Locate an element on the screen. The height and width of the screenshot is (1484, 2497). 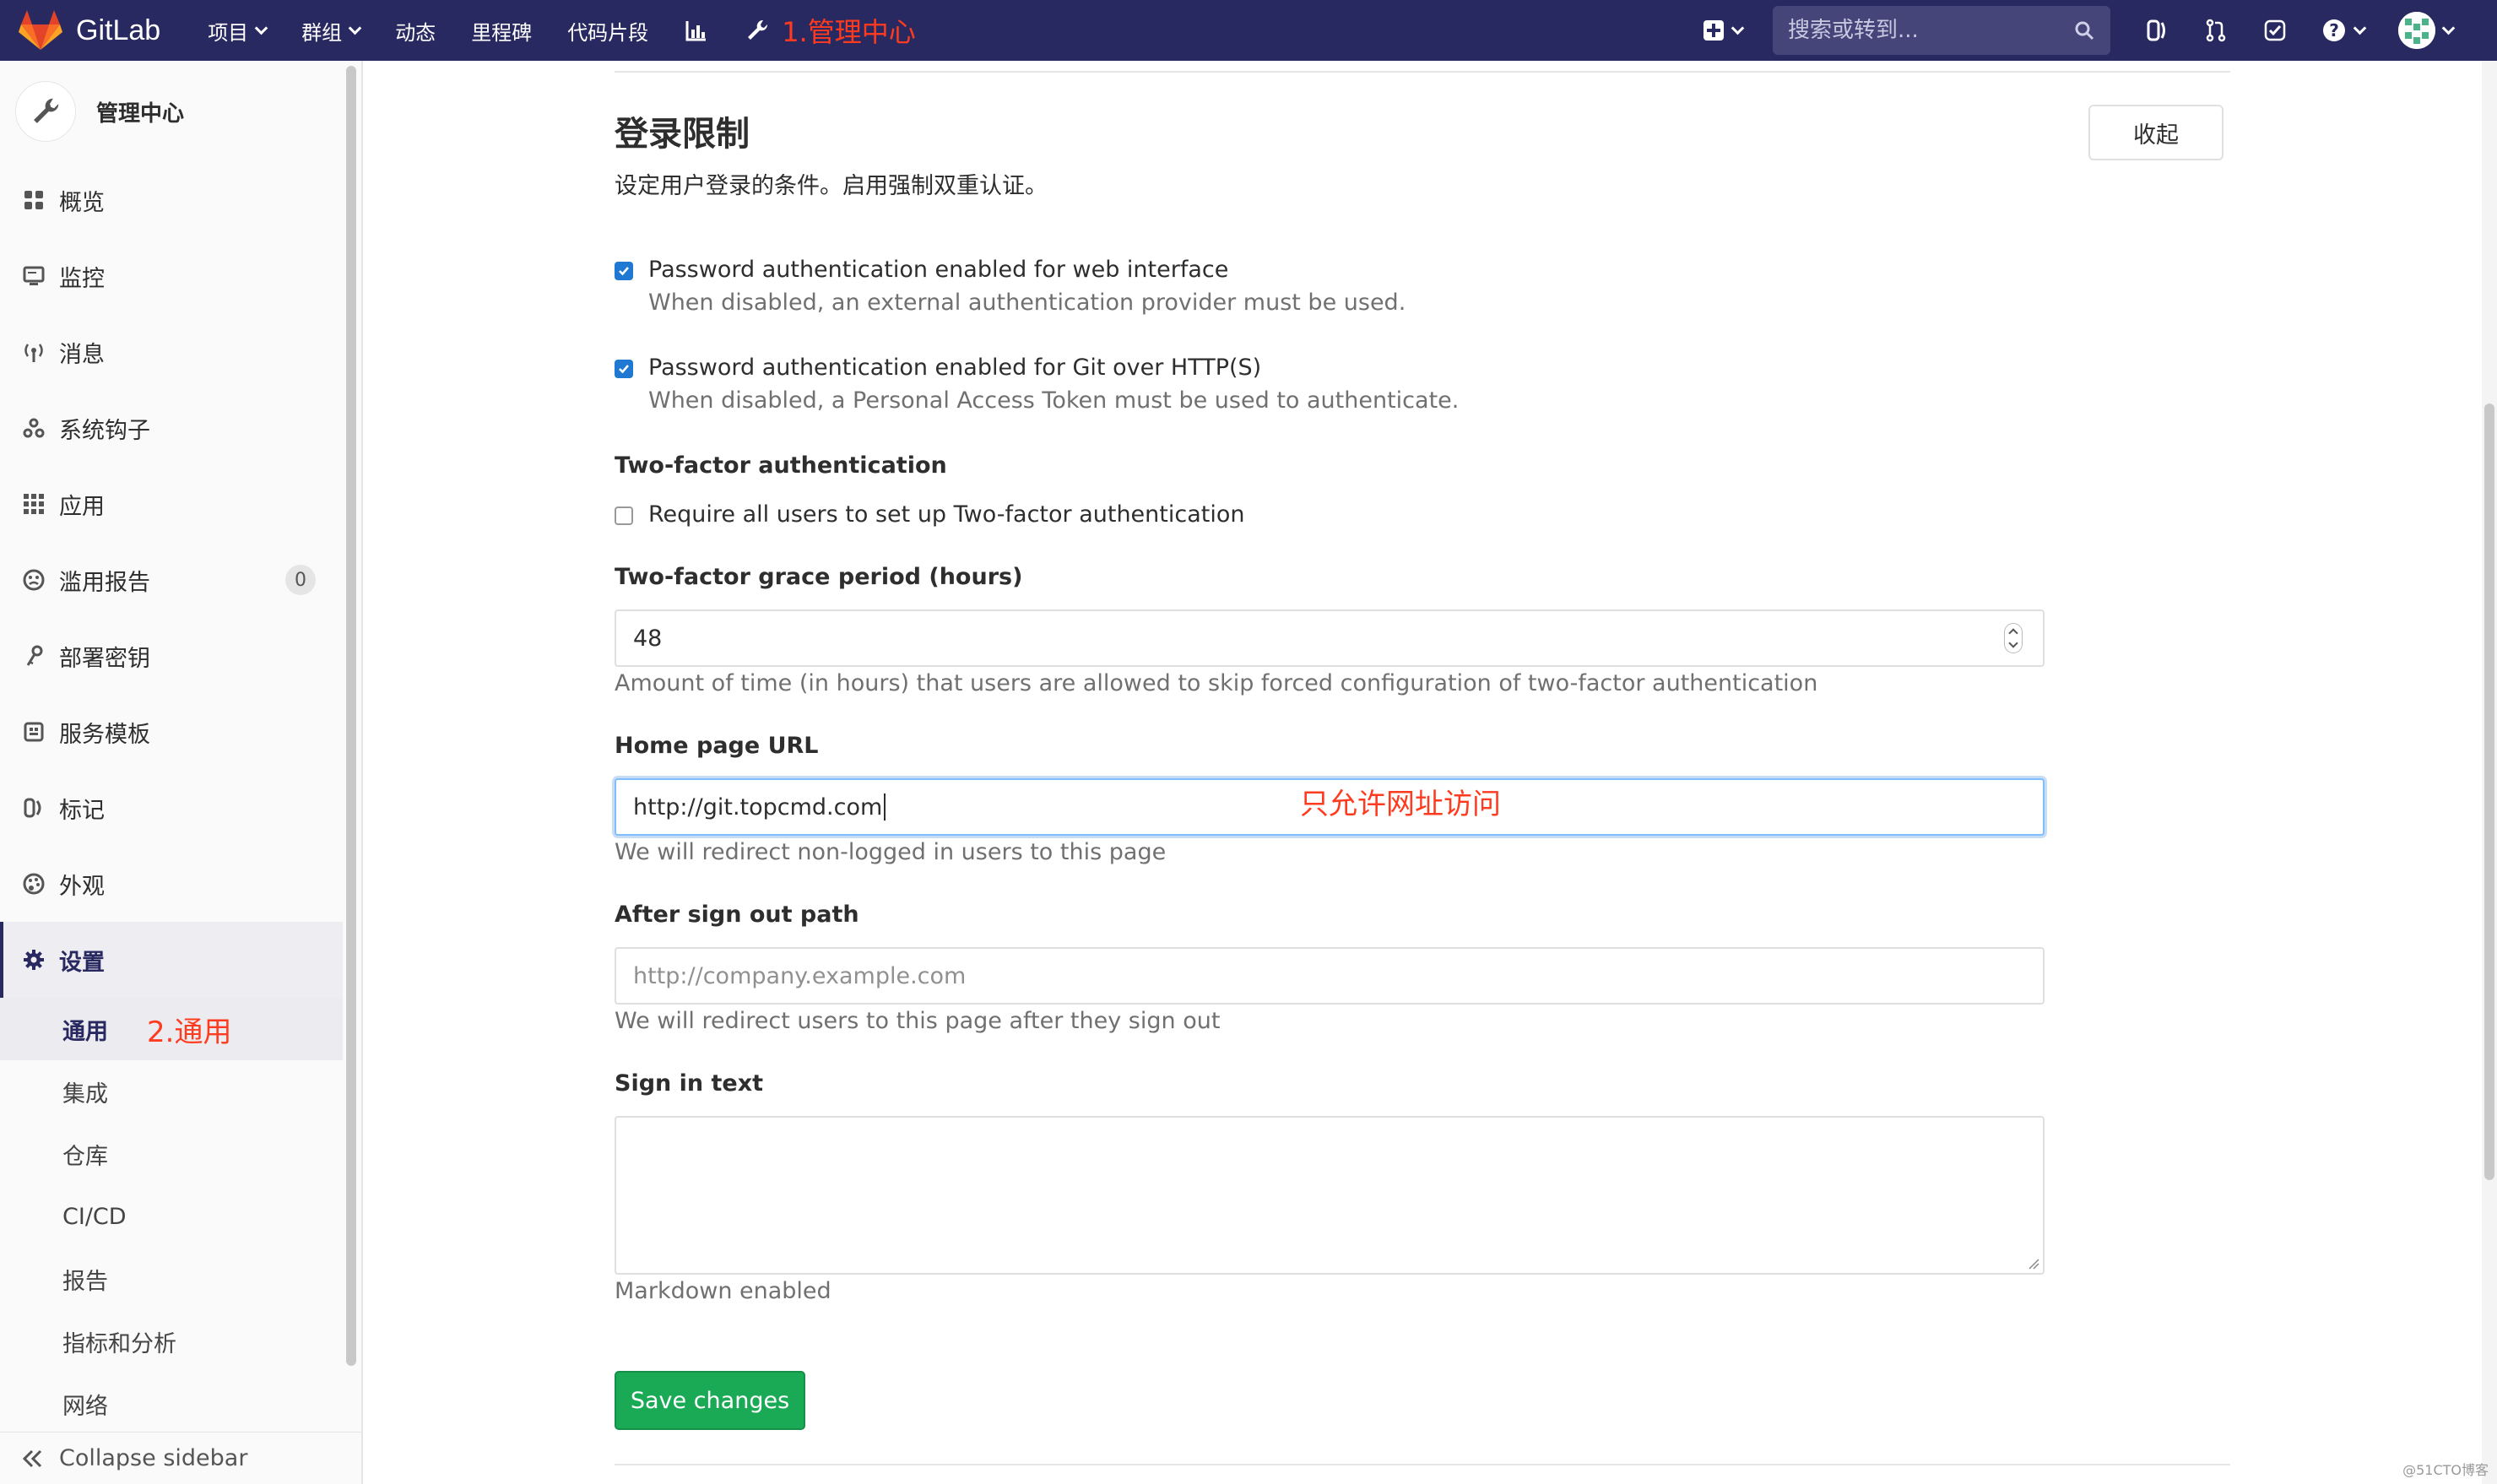
number-stepper-icon is located at coordinates (2013, 638).